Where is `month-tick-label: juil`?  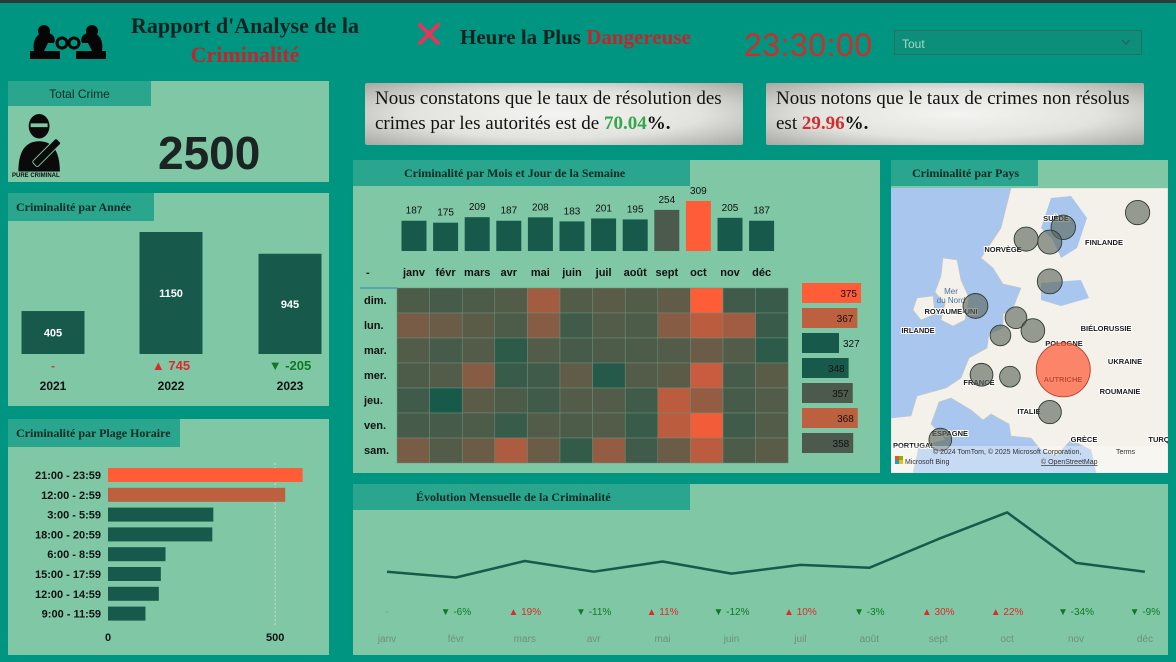 month-tick-label: juil is located at coordinates (603, 273).